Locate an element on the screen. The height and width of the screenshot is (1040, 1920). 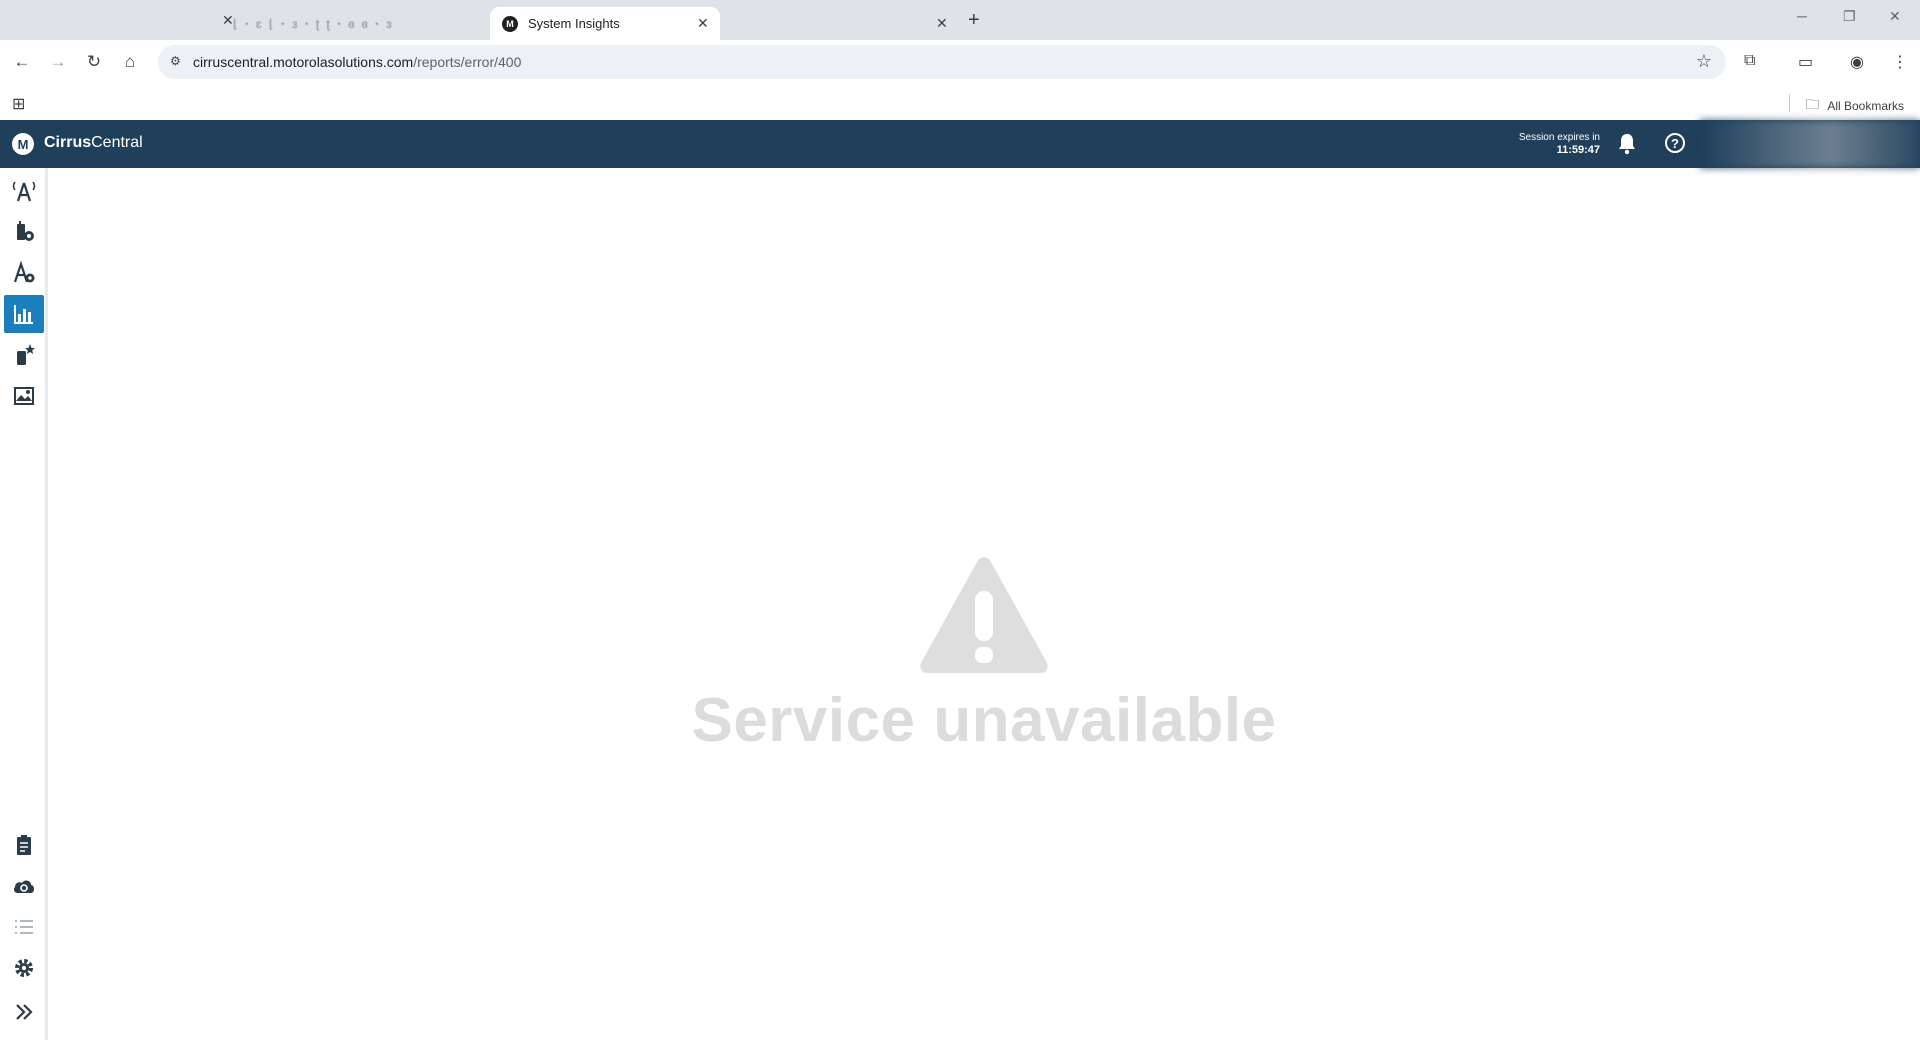
session-label: Session expires in is located at coordinates (1559, 137).